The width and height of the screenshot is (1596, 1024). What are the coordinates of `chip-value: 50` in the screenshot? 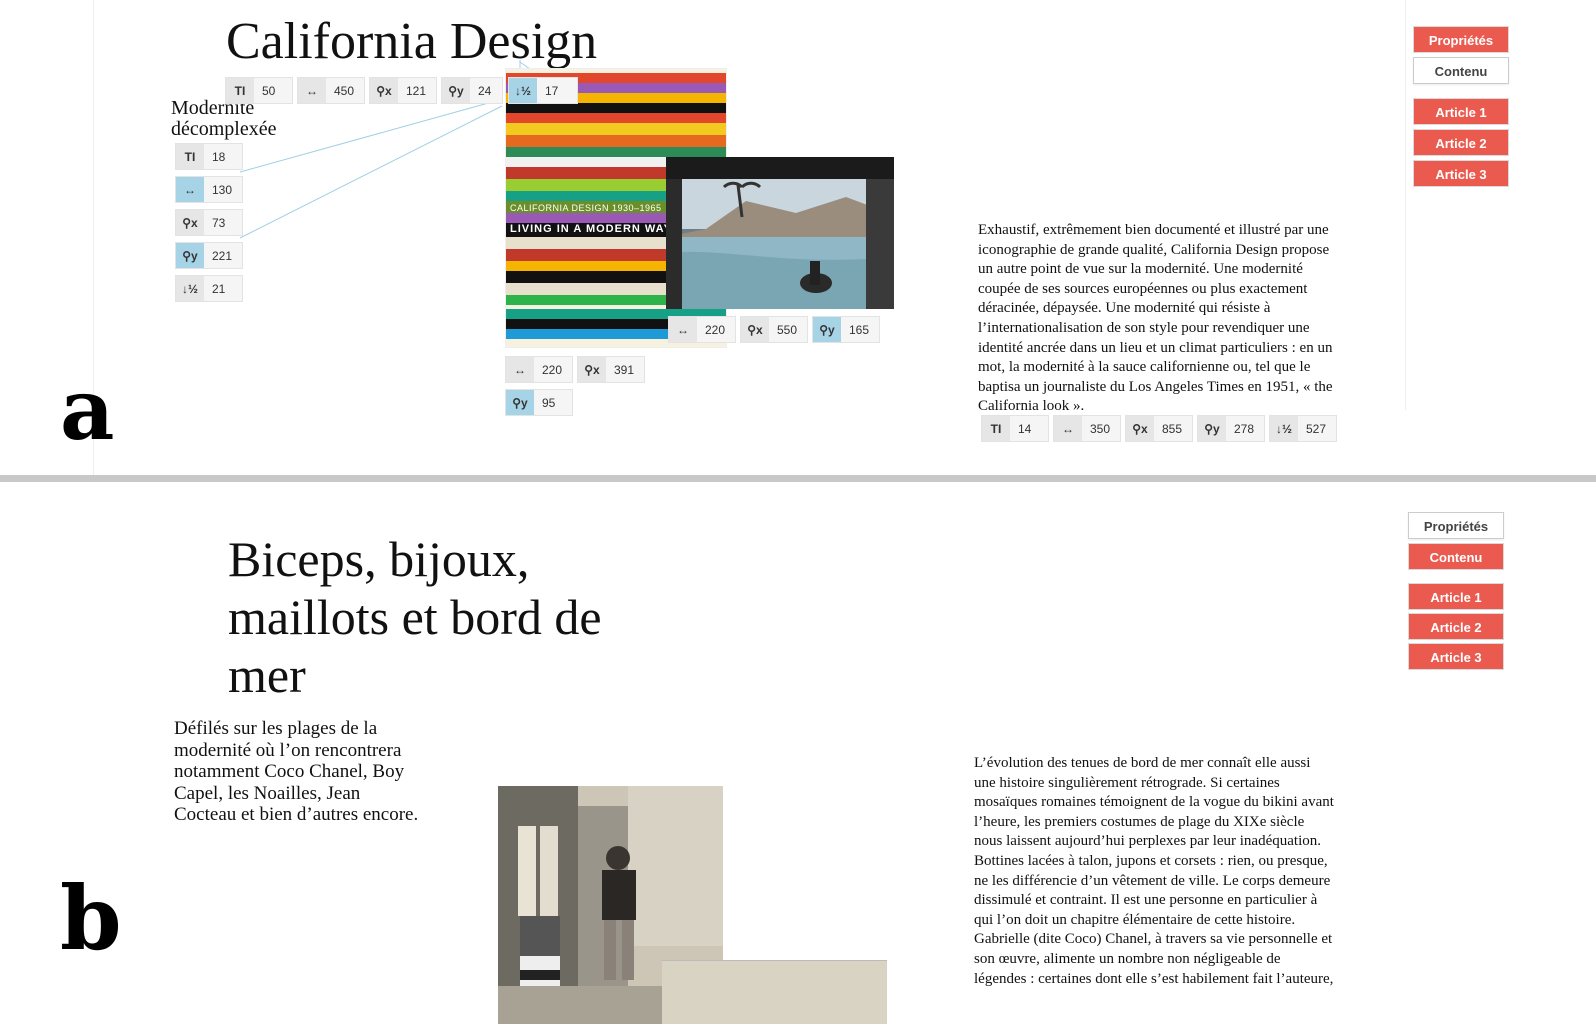 It's located at (273, 90).